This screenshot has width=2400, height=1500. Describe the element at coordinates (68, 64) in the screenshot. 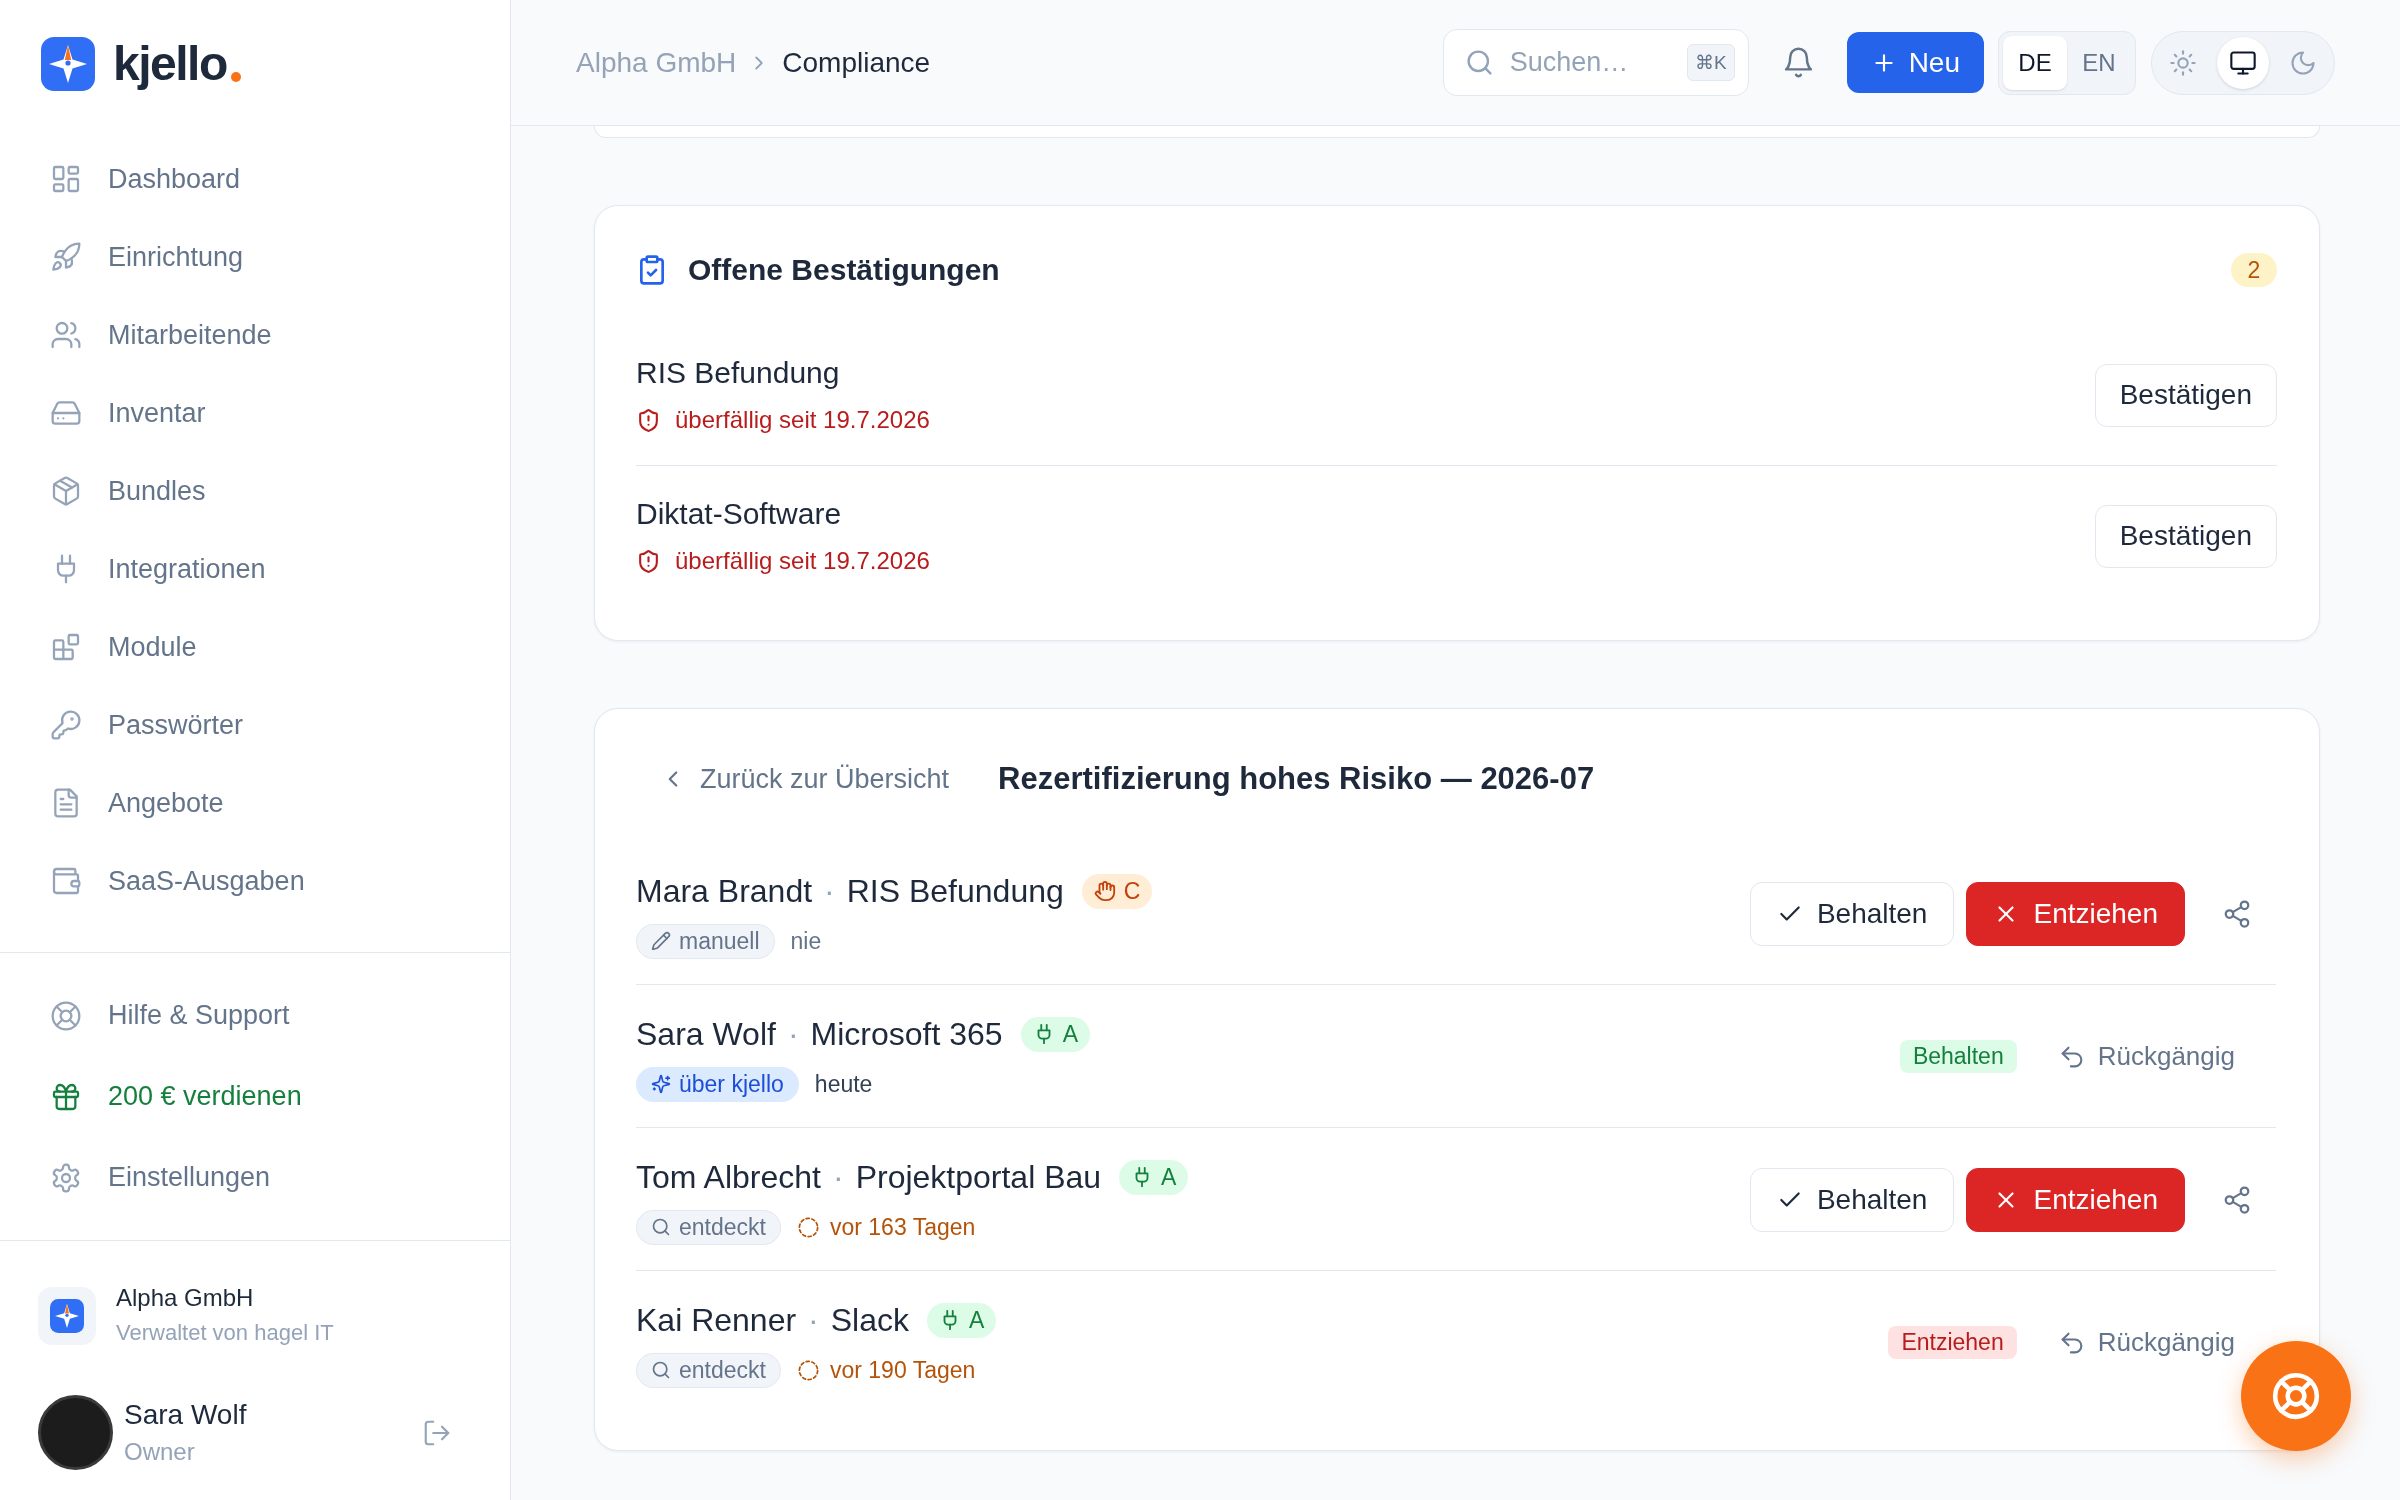

I see `logo-icon` at that location.